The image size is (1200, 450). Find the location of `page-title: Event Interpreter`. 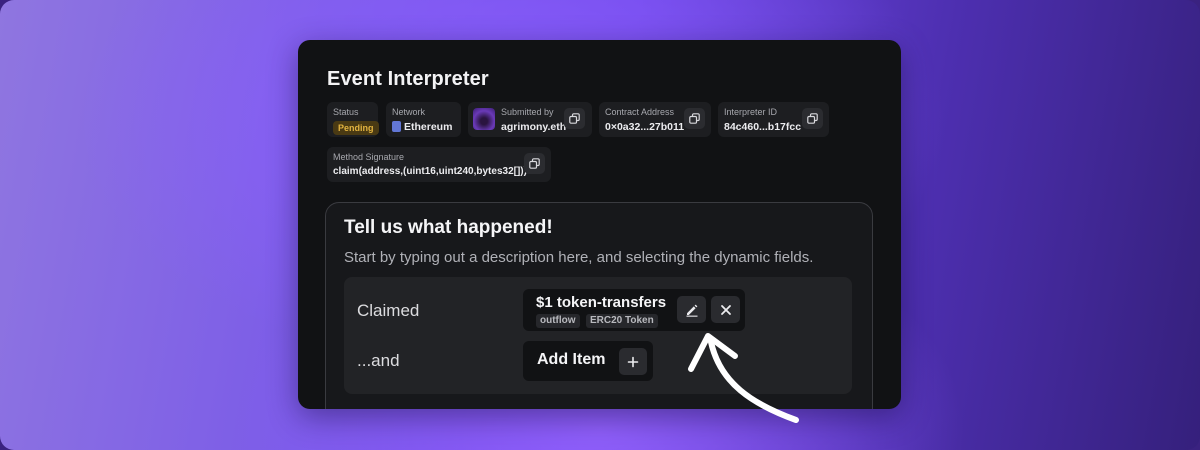

page-title: Event Interpreter is located at coordinates (408, 79).